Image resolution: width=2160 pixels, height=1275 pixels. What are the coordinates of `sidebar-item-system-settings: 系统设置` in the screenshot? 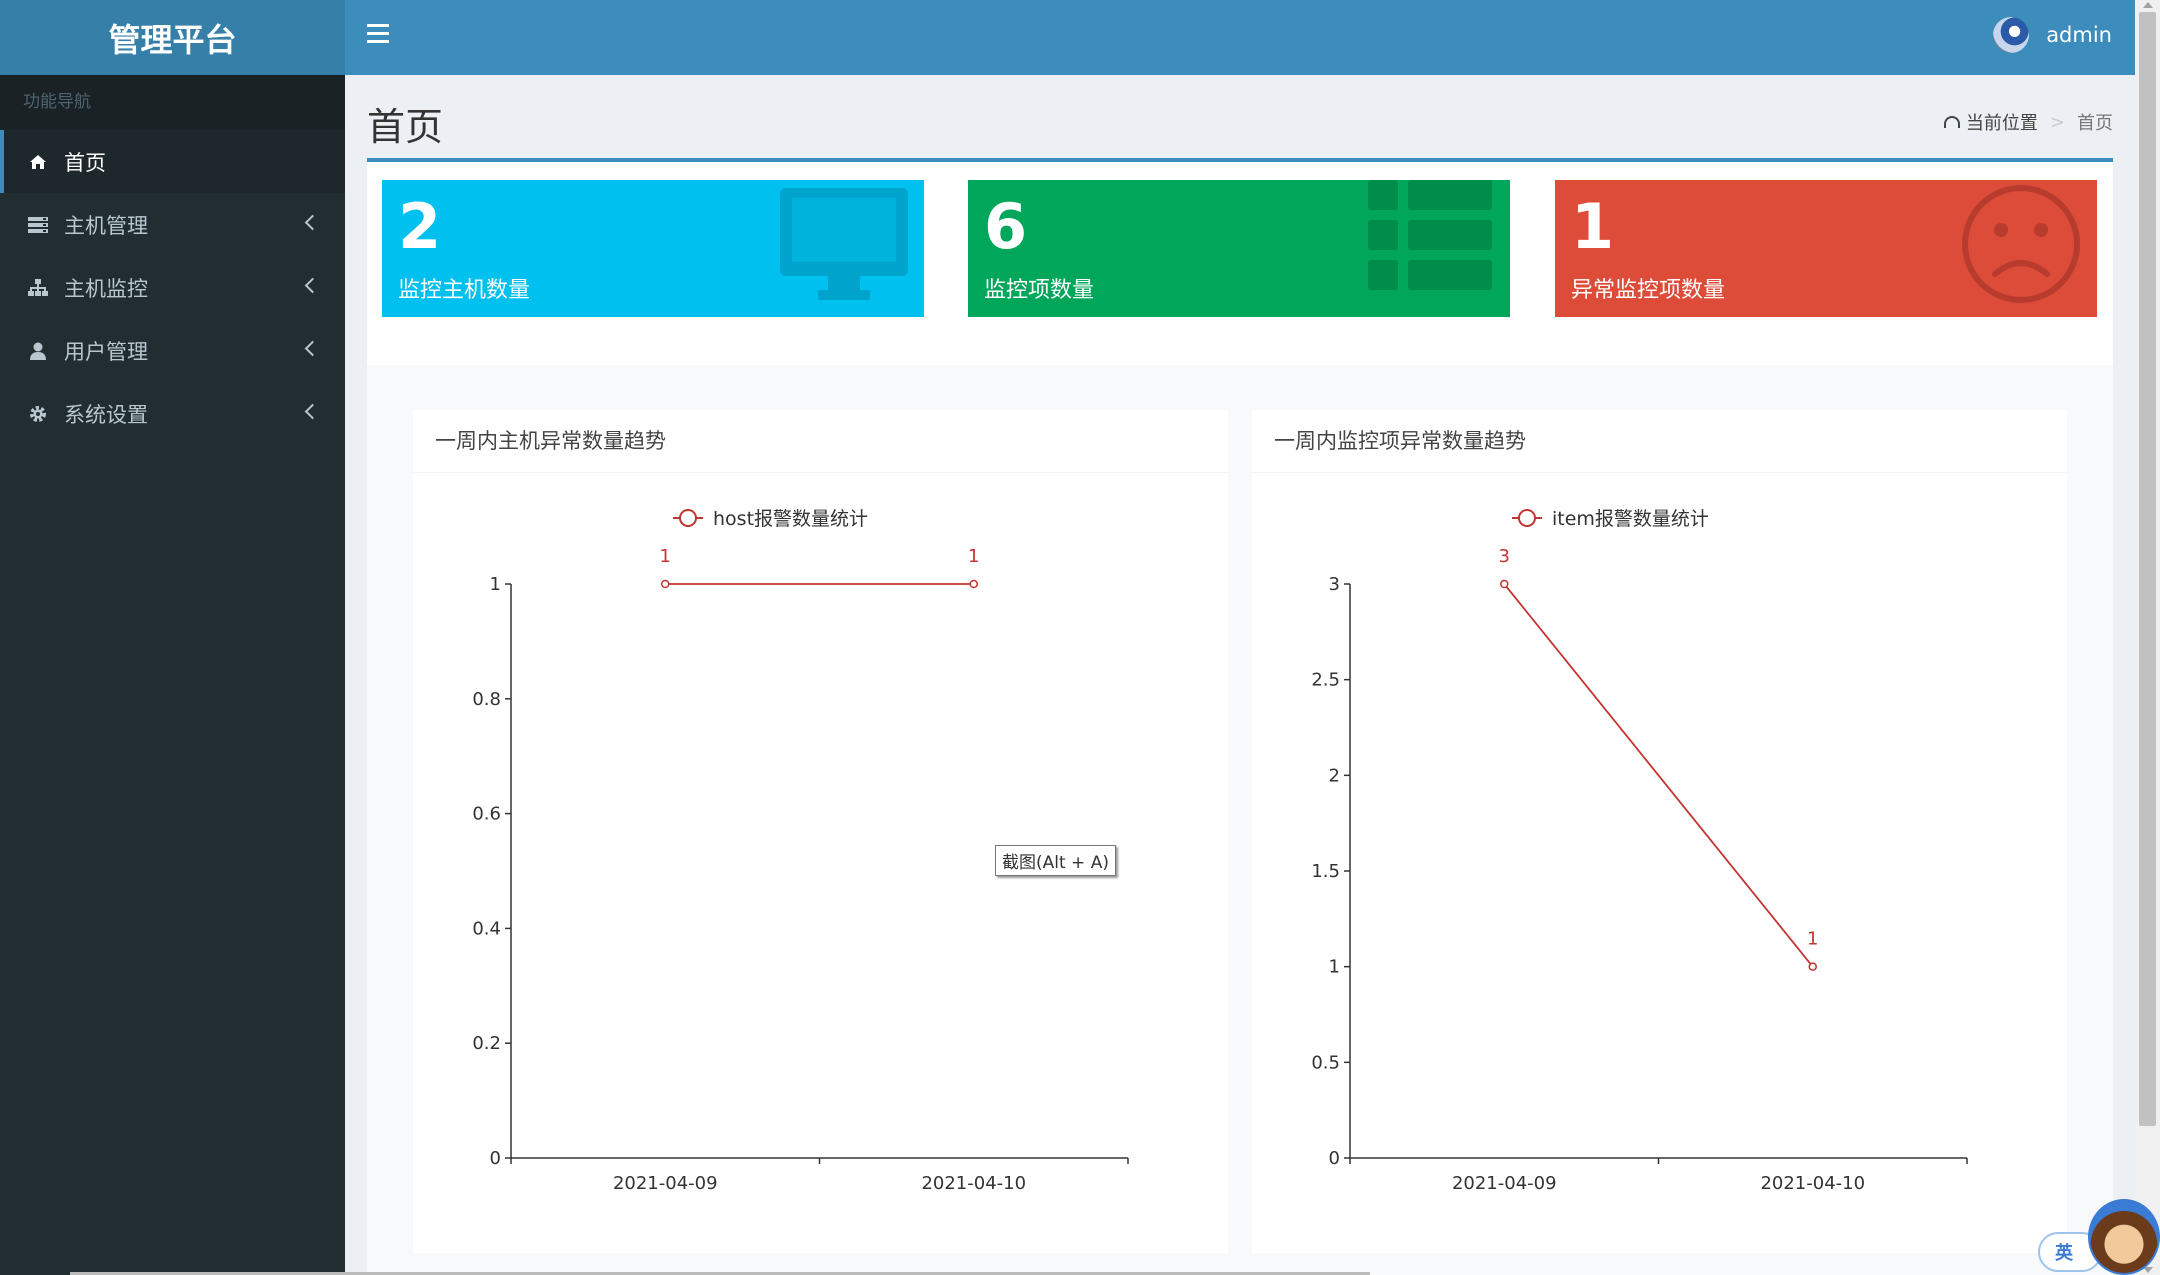 It's located at (172, 413).